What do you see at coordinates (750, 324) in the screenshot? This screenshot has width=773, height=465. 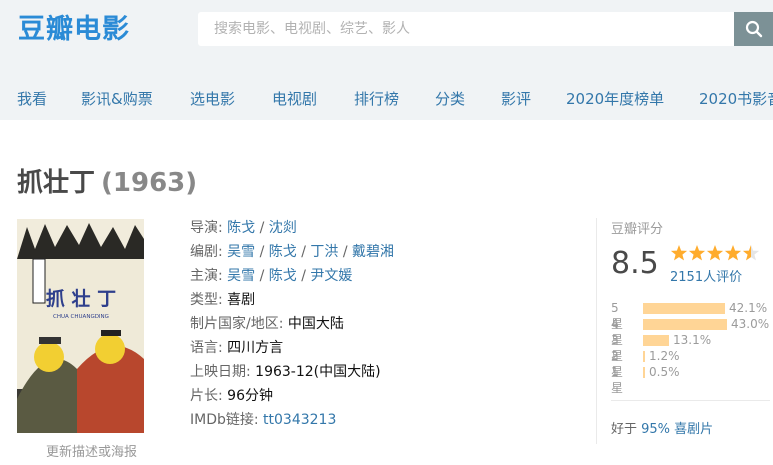 I see `rating-percent: 43.0%` at bounding box center [750, 324].